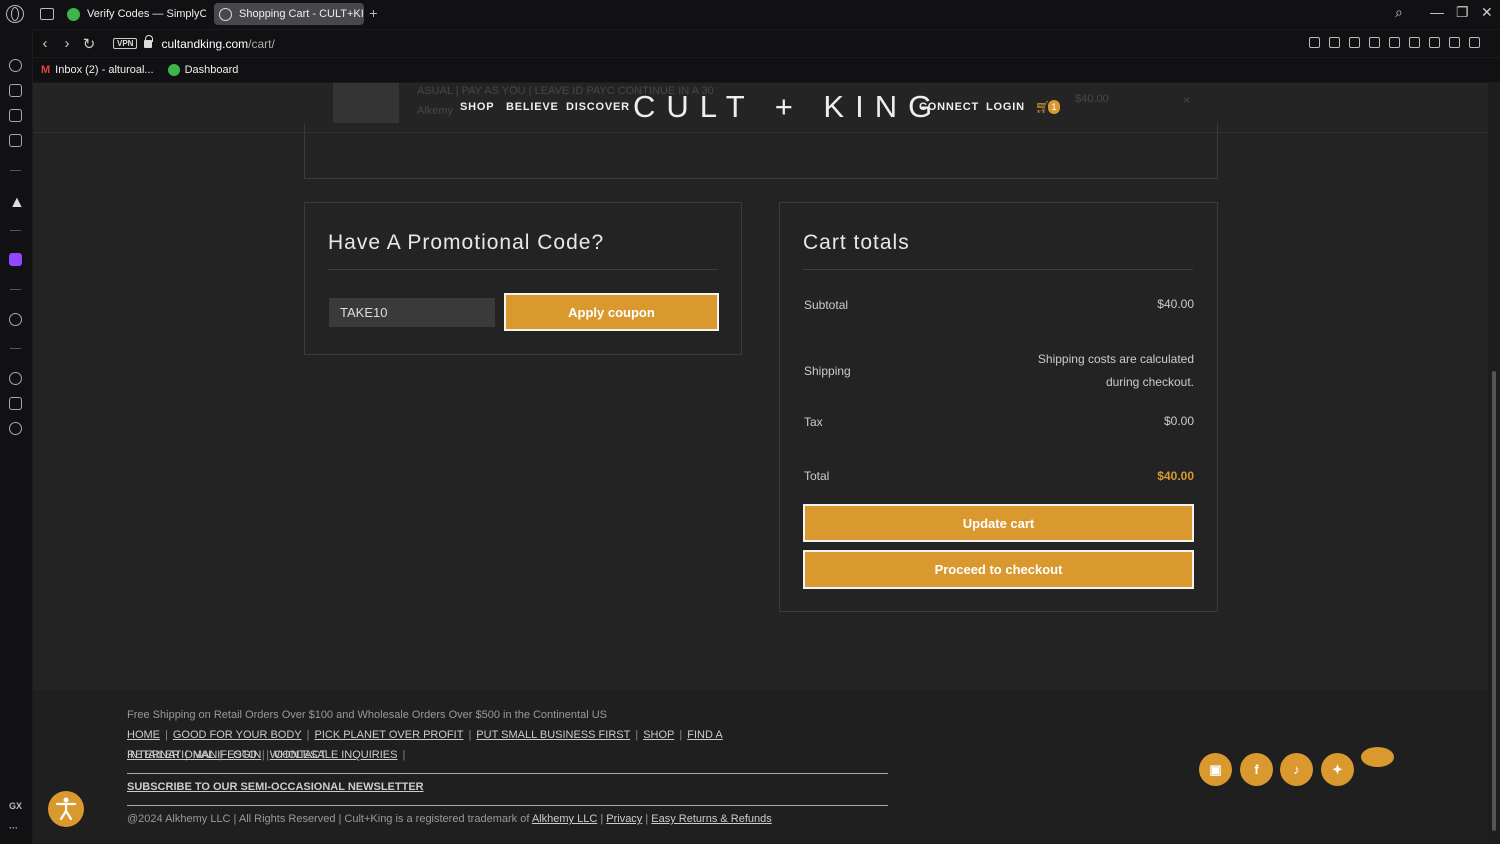  Describe the element at coordinates (205, 43) in the screenshot. I see `url-domain: cultandking.com` at that location.